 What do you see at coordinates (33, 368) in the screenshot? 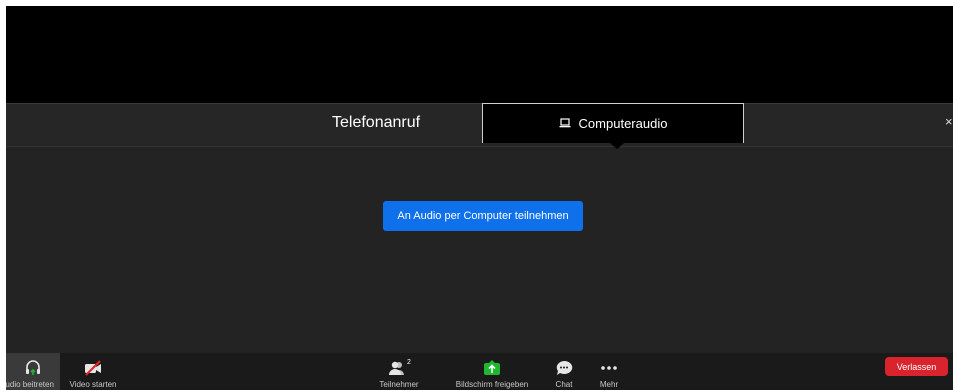
I see `headphones-icon` at bounding box center [33, 368].